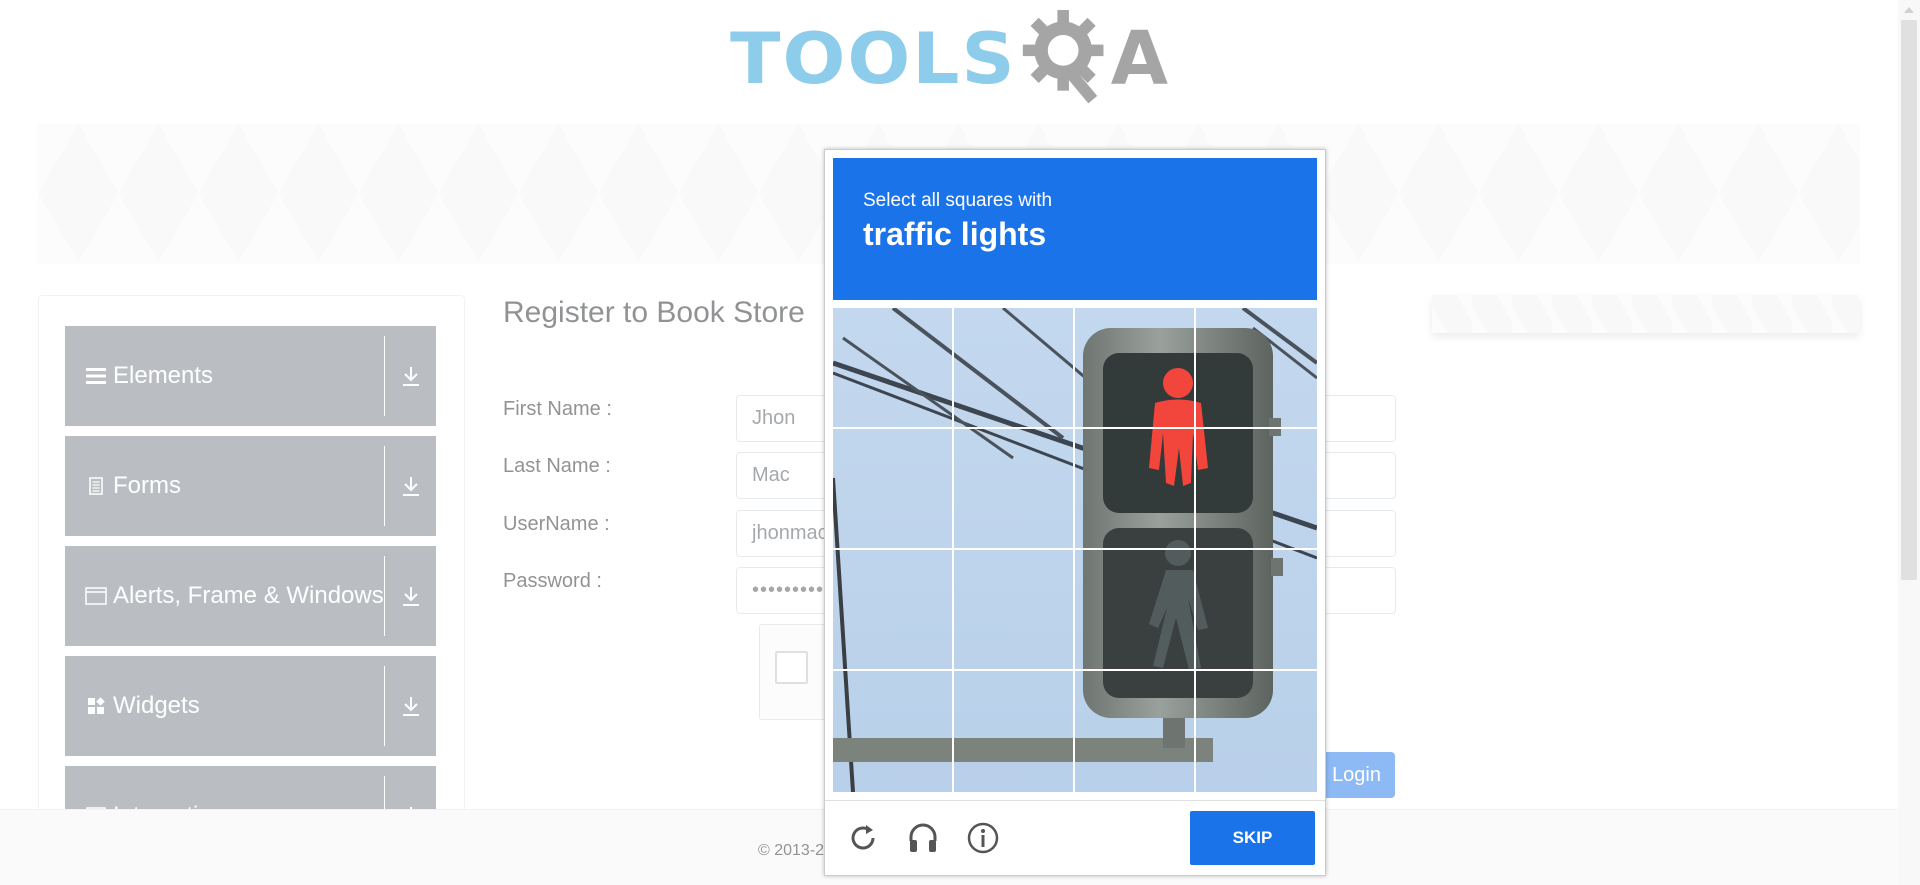 The width and height of the screenshot is (1920, 885). Describe the element at coordinates (1075, 838) in the screenshot. I see `captcha-footer: SKIP` at that location.